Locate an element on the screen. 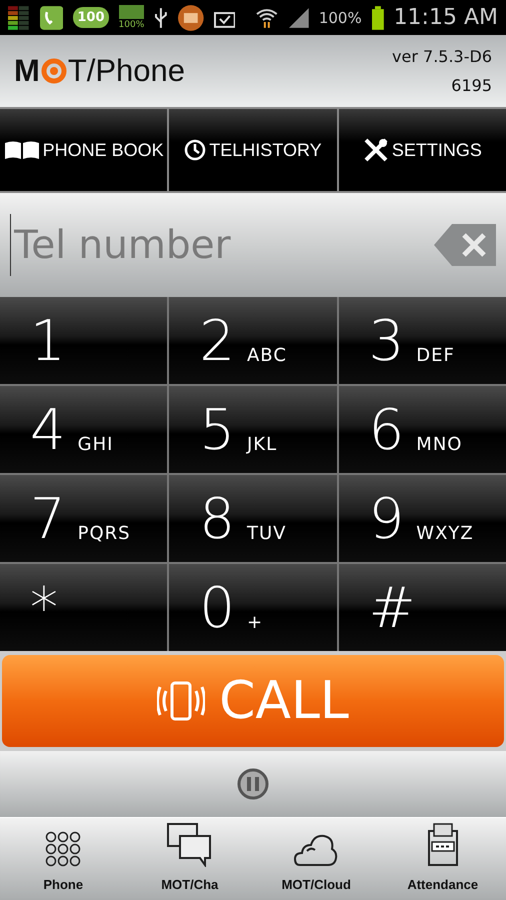 Image resolution: width=506 pixels, height=900 pixels. keypad-key: 7 PQRS is located at coordinates (84, 518).